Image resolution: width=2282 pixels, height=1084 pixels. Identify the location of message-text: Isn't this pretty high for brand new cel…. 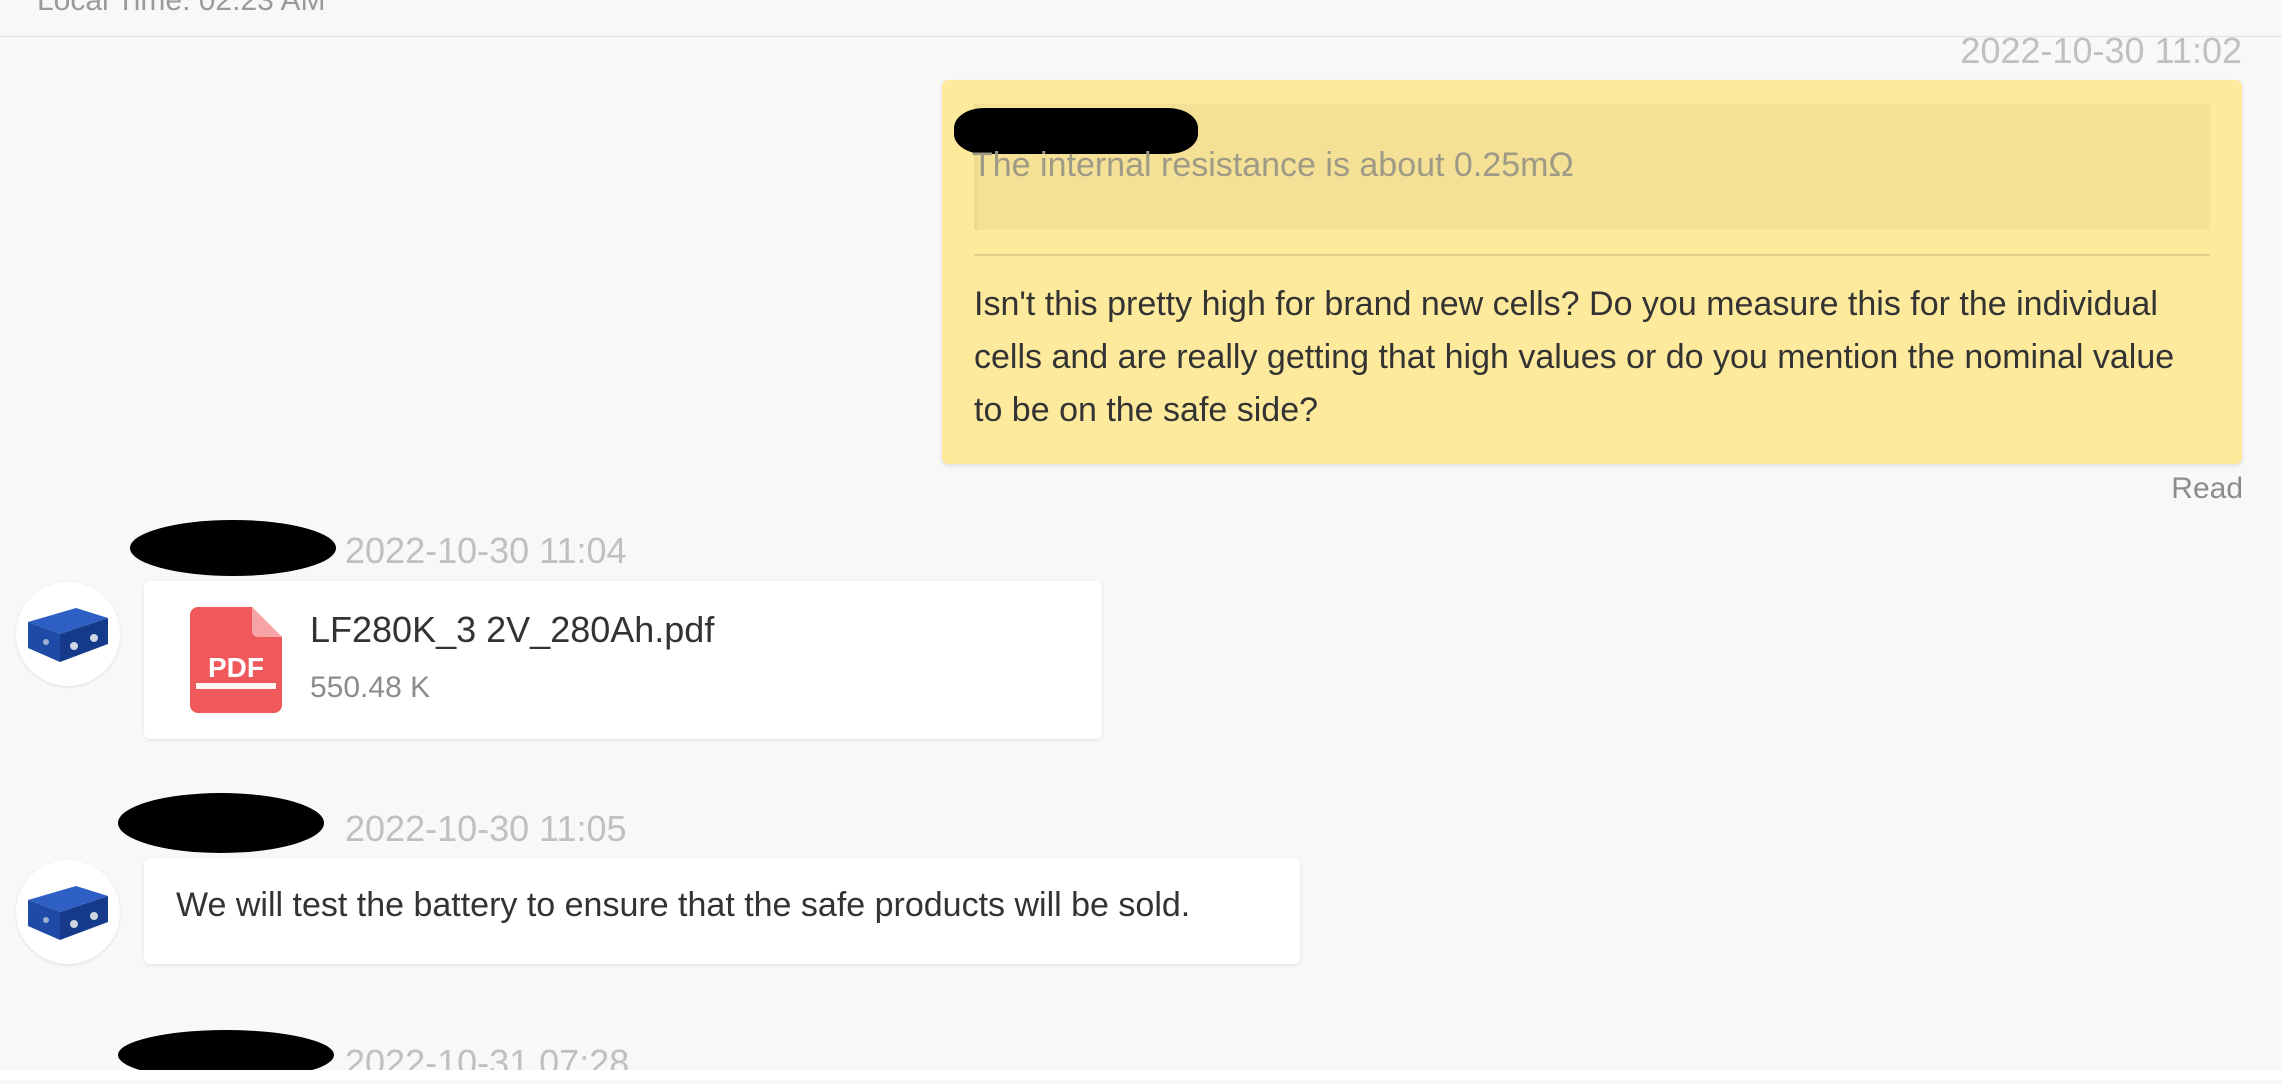
(1574, 357).